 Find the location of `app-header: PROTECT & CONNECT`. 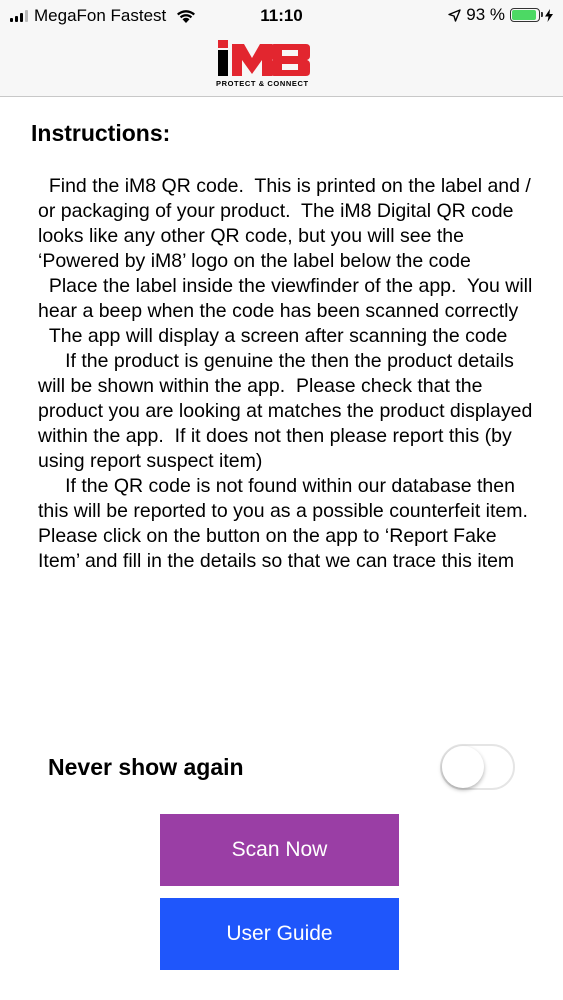

app-header: PROTECT & CONNECT is located at coordinates (281, 65).